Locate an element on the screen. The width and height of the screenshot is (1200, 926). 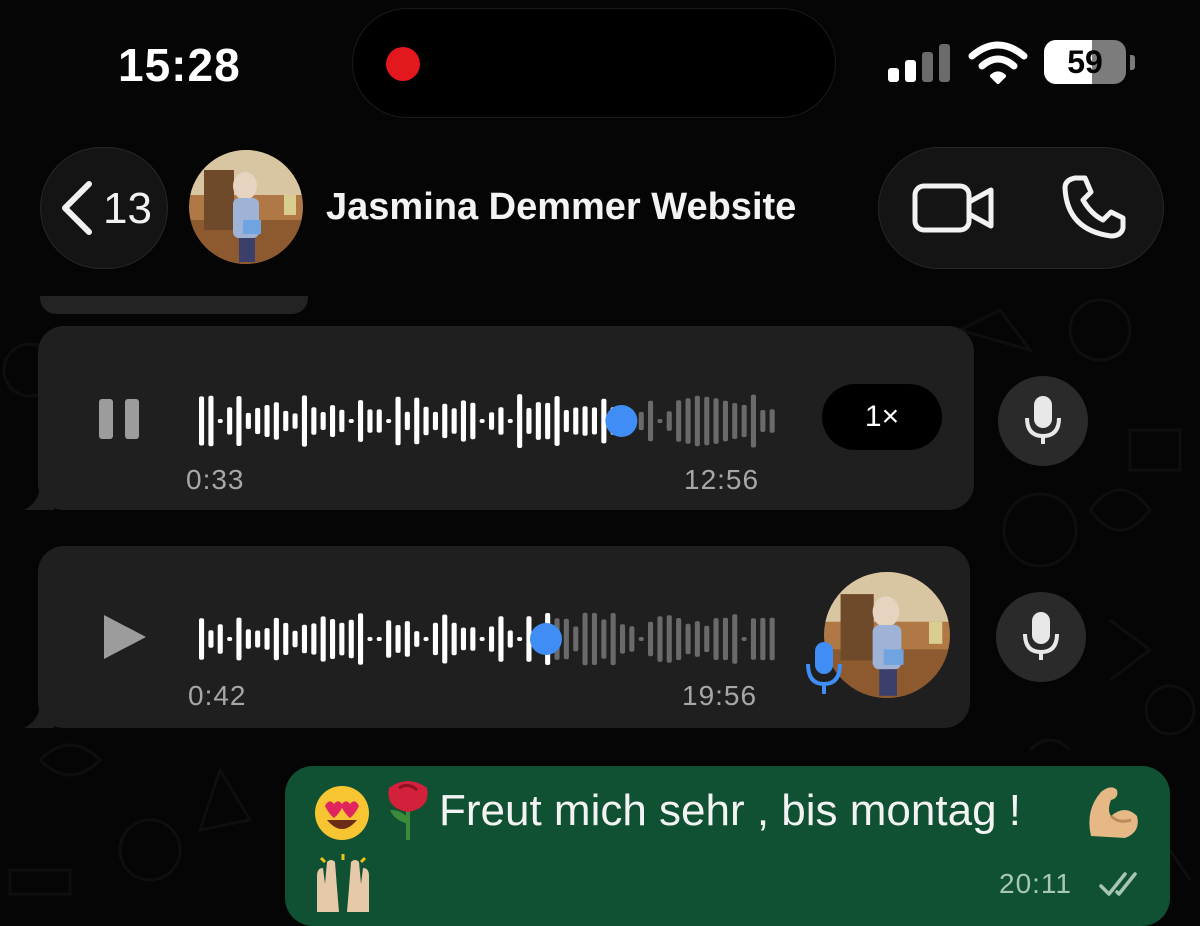
pause-button is located at coordinates (119, 419).